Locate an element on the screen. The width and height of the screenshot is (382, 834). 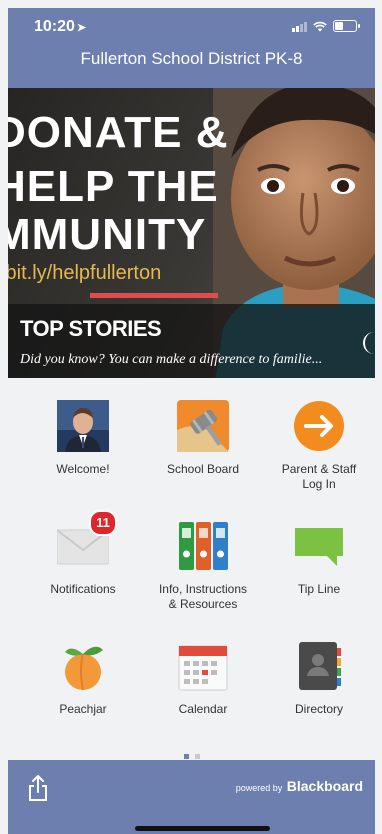
tile-peachjar: Peachjar is located at coordinates (83, 678).